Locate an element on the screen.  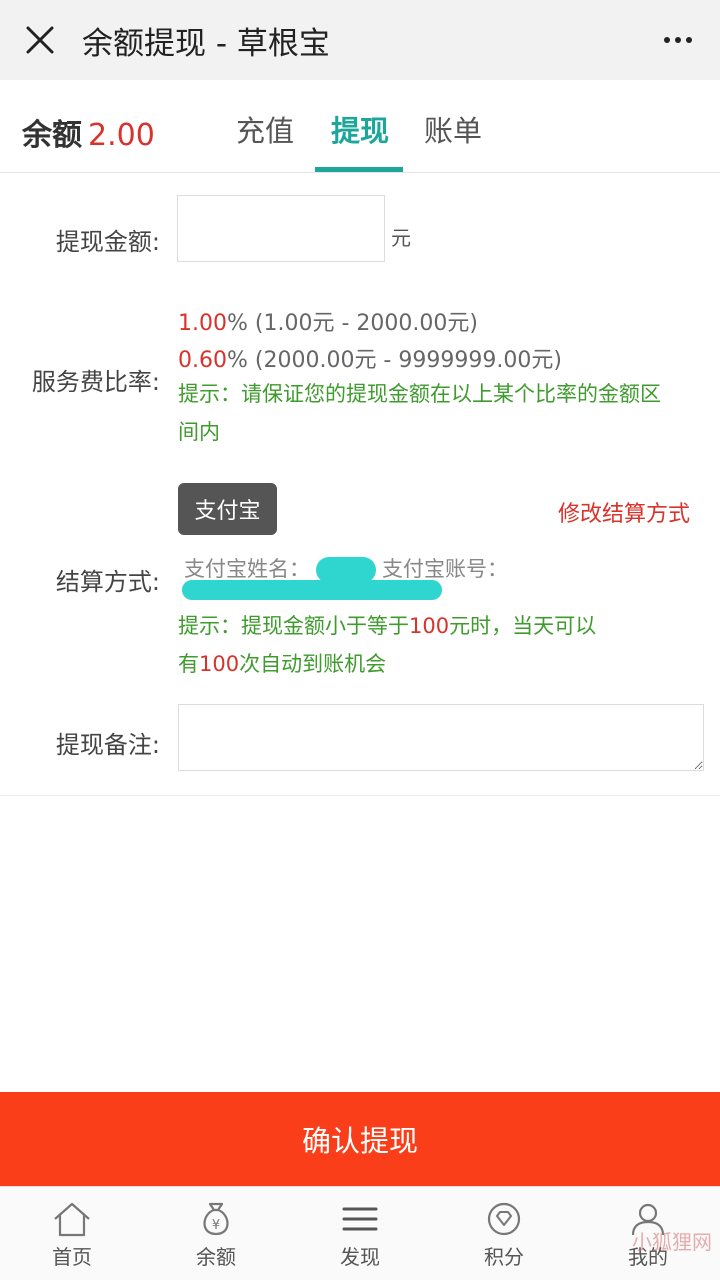
alipay-account-label: 支付宝账号： is located at coordinates (445, 569).